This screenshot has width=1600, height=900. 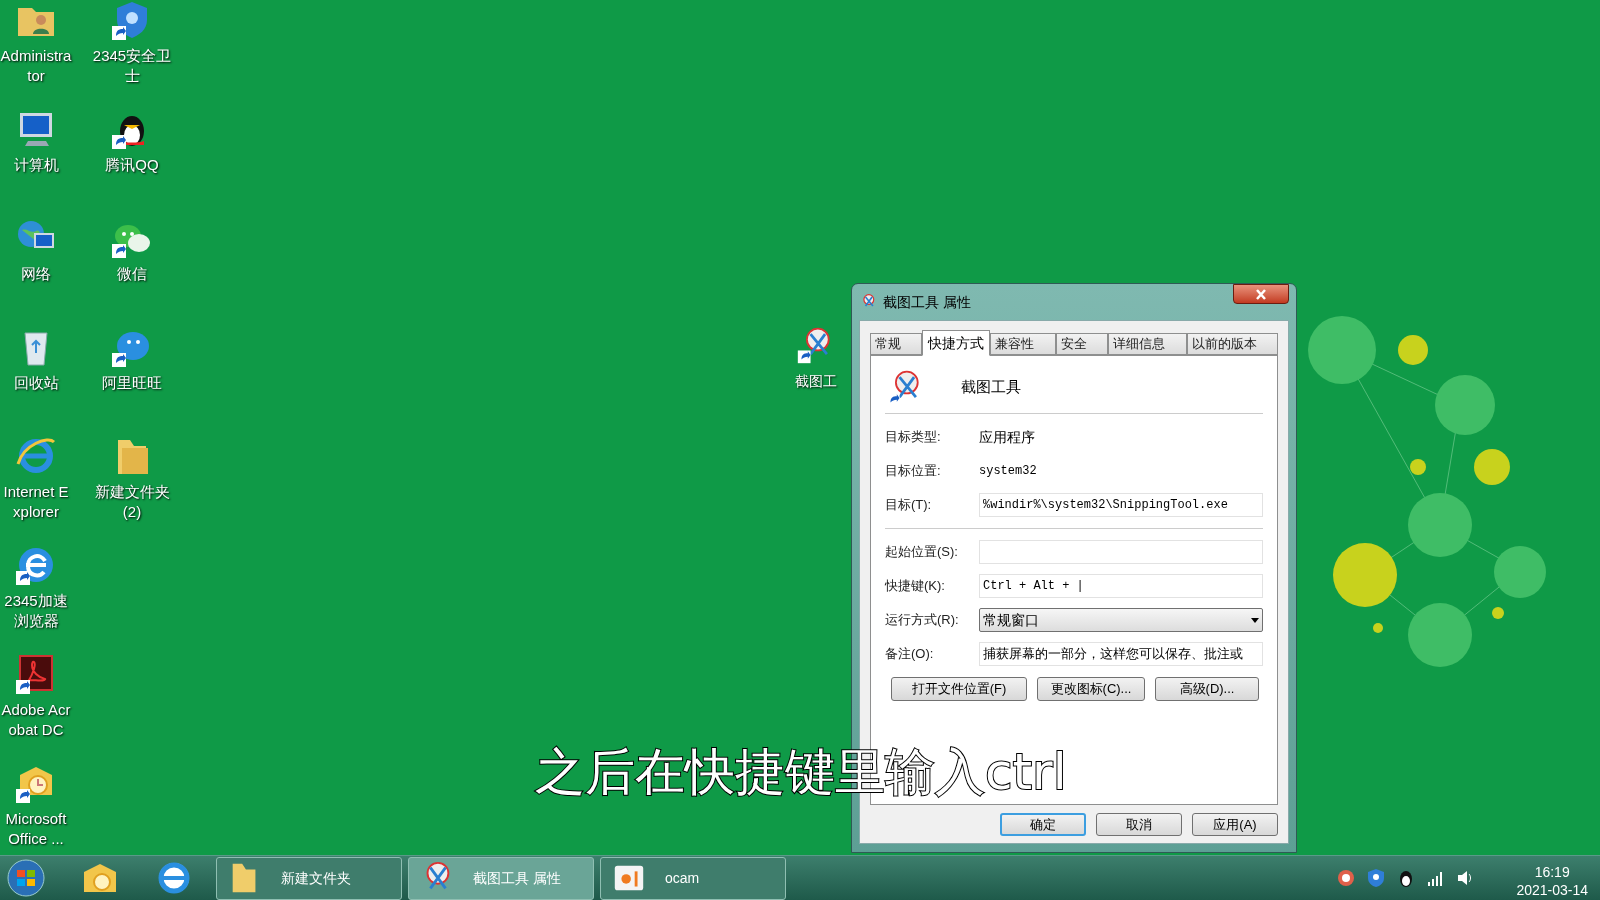 What do you see at coordinates (896, 344) in the screenshot?
I see `tab: 常规` at bounding box center [896, 344].